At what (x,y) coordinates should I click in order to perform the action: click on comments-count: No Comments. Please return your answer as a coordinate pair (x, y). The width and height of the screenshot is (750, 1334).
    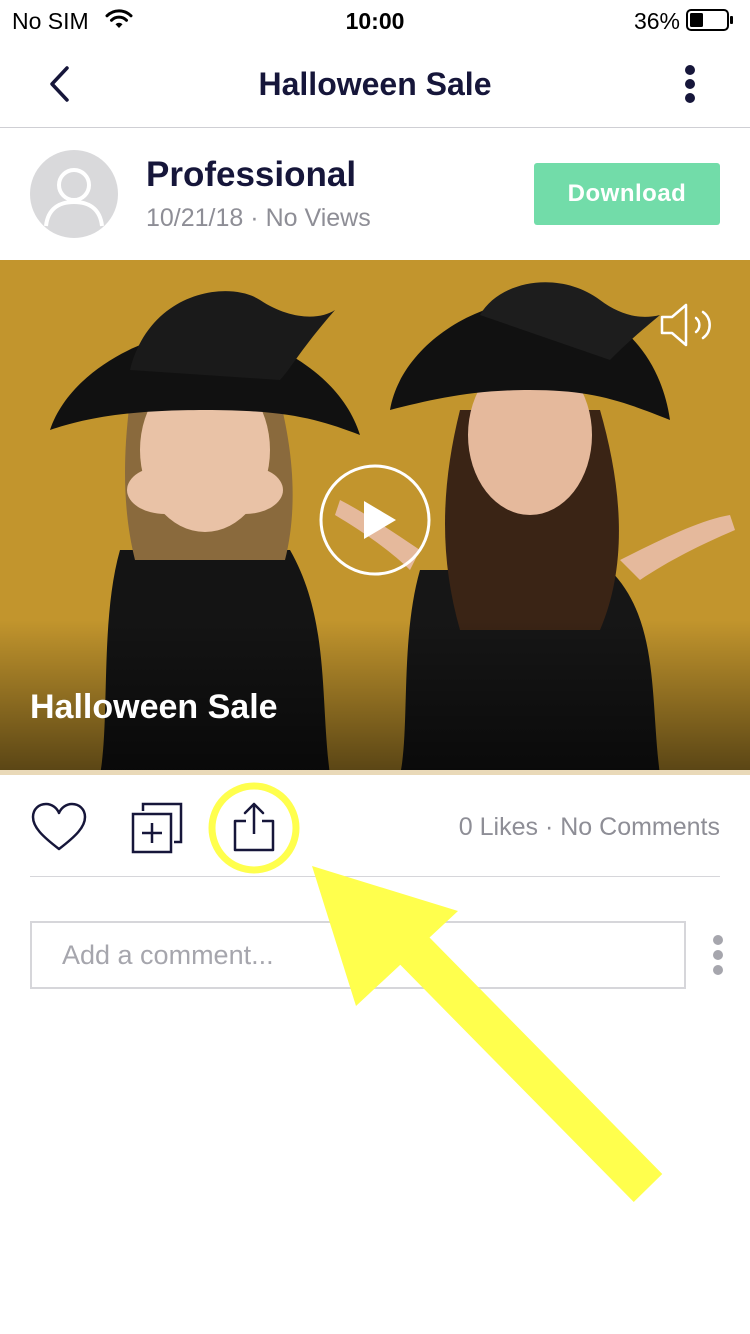
    Looking at the image, I should click on (640, 827).